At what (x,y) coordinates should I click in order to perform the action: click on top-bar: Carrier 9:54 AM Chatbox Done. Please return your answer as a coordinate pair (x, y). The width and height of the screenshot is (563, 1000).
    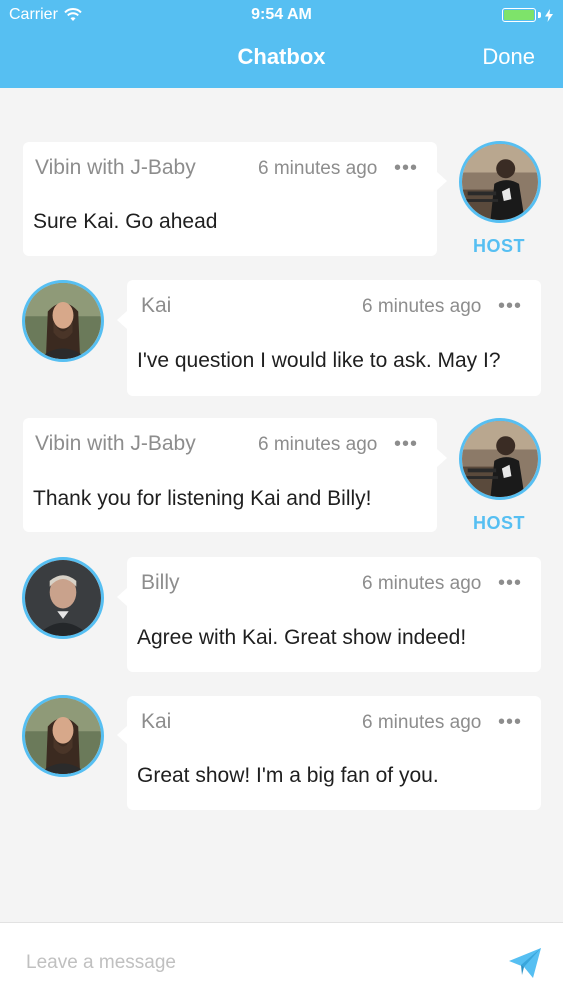
    Looking at the image, I should click on (281, 44).